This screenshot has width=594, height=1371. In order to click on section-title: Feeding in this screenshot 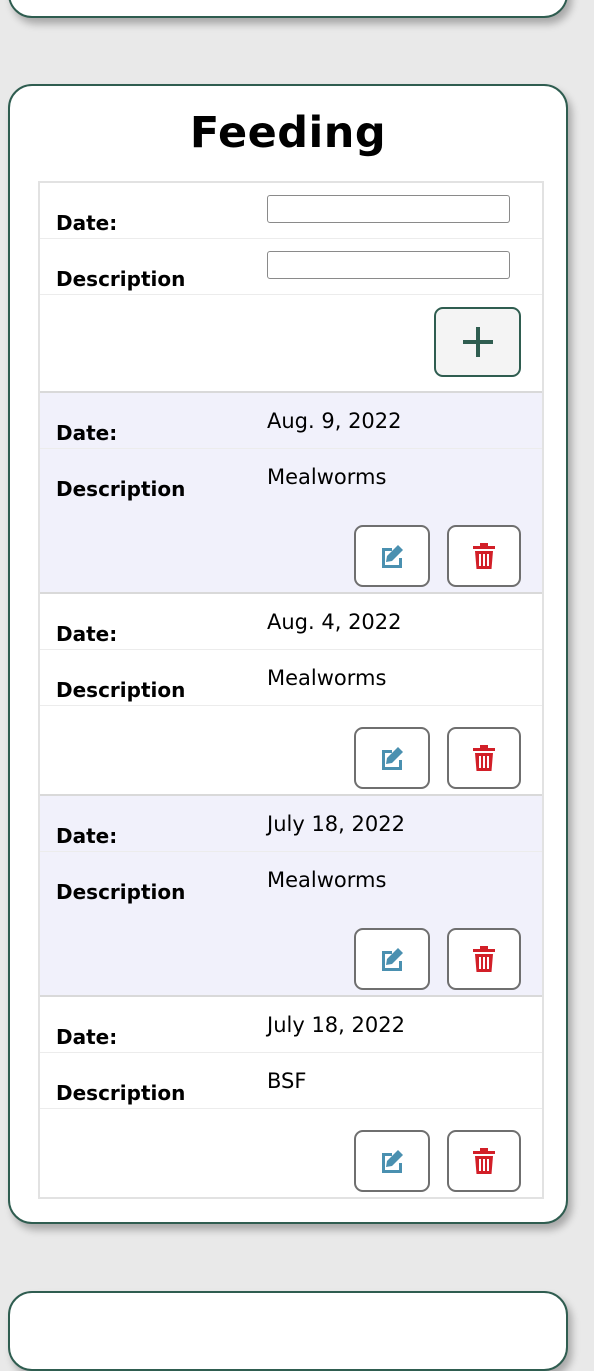, I will do `click(288, 133)`.